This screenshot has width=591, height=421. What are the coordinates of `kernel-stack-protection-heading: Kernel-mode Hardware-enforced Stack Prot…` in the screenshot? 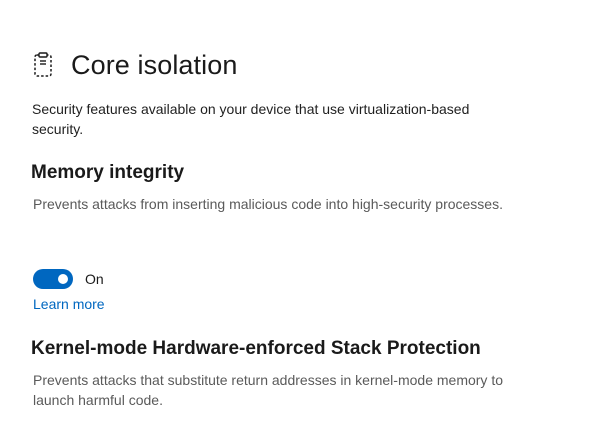 It's located at (256, 348).